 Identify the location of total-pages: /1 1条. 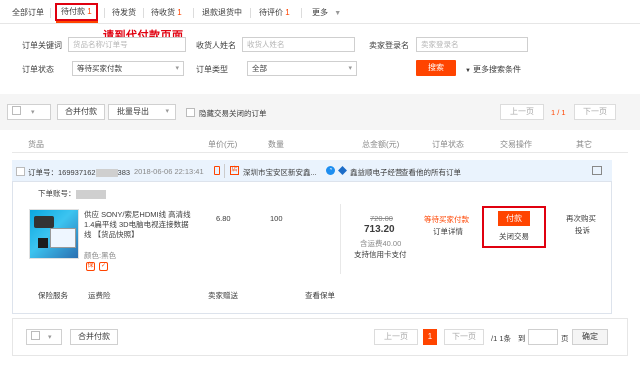
(501, 338).